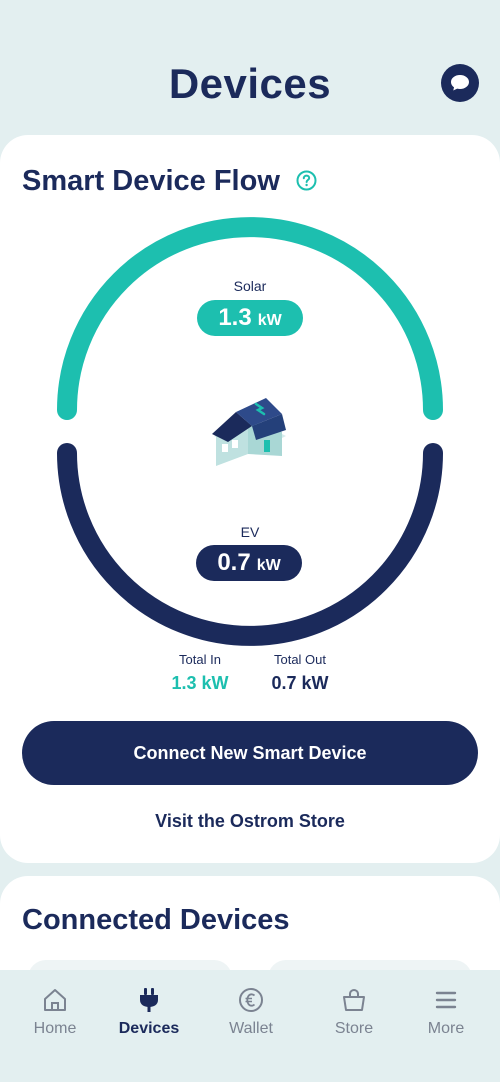 The height and width of the screenshot is (1082, 500). Describe the element at coordinates (249, 432) in the screenshot. I see `house-illustration-icon` at that location.